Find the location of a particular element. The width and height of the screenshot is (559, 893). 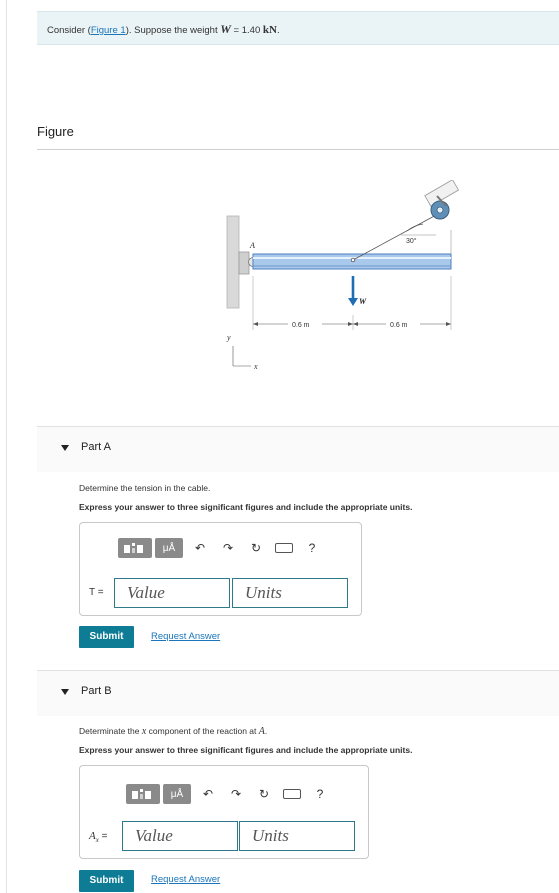

pin-bracket is located at coordinates (244, 263).